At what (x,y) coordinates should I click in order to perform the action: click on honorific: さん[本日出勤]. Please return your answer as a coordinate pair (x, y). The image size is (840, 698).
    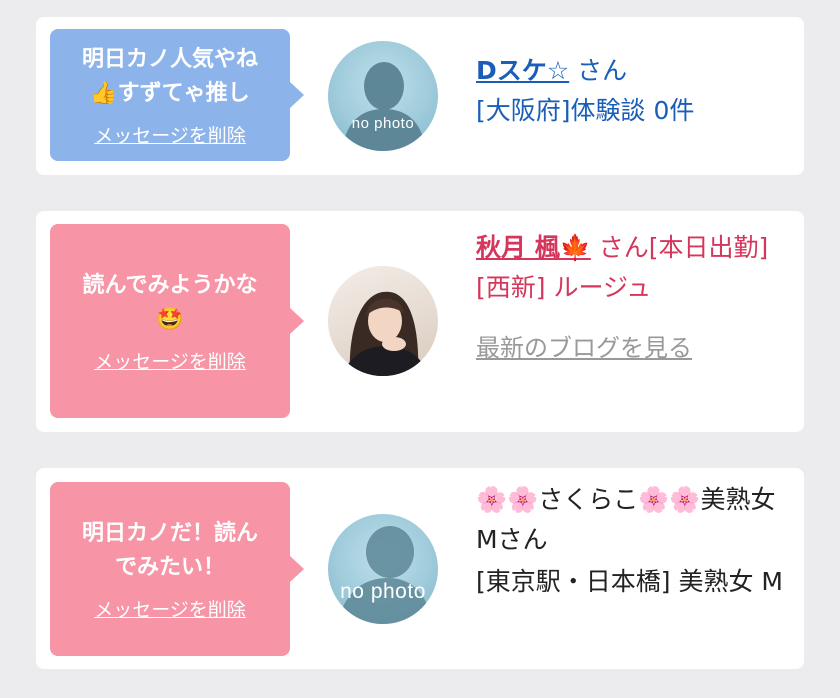
    Looking at the image, I should click on (679, 247).